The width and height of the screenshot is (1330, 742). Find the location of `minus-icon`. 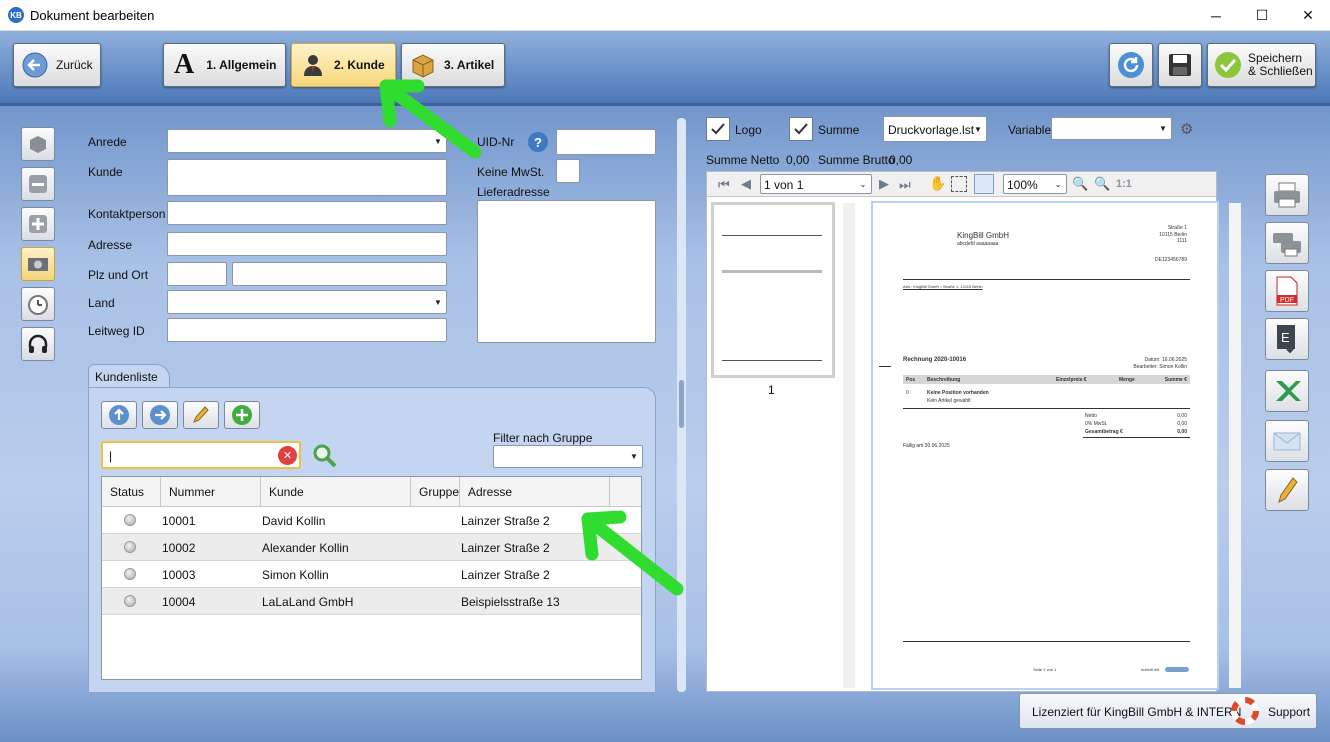

minus-icon is located at coordinates (38, 184).